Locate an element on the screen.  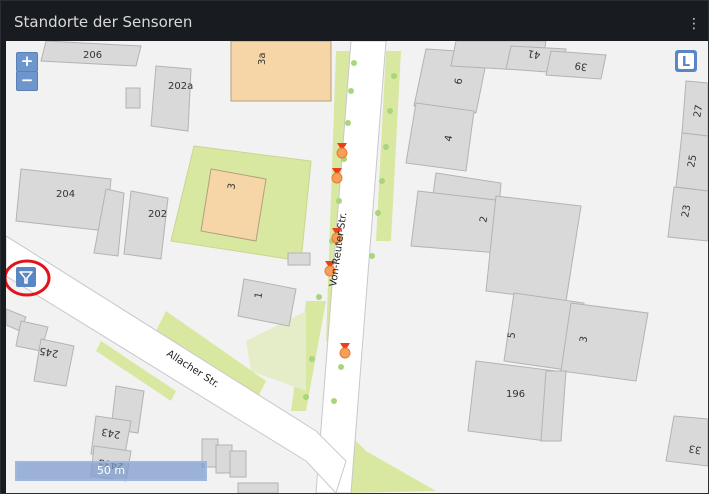
house-number: 3a is located at coordinates (262, 59).